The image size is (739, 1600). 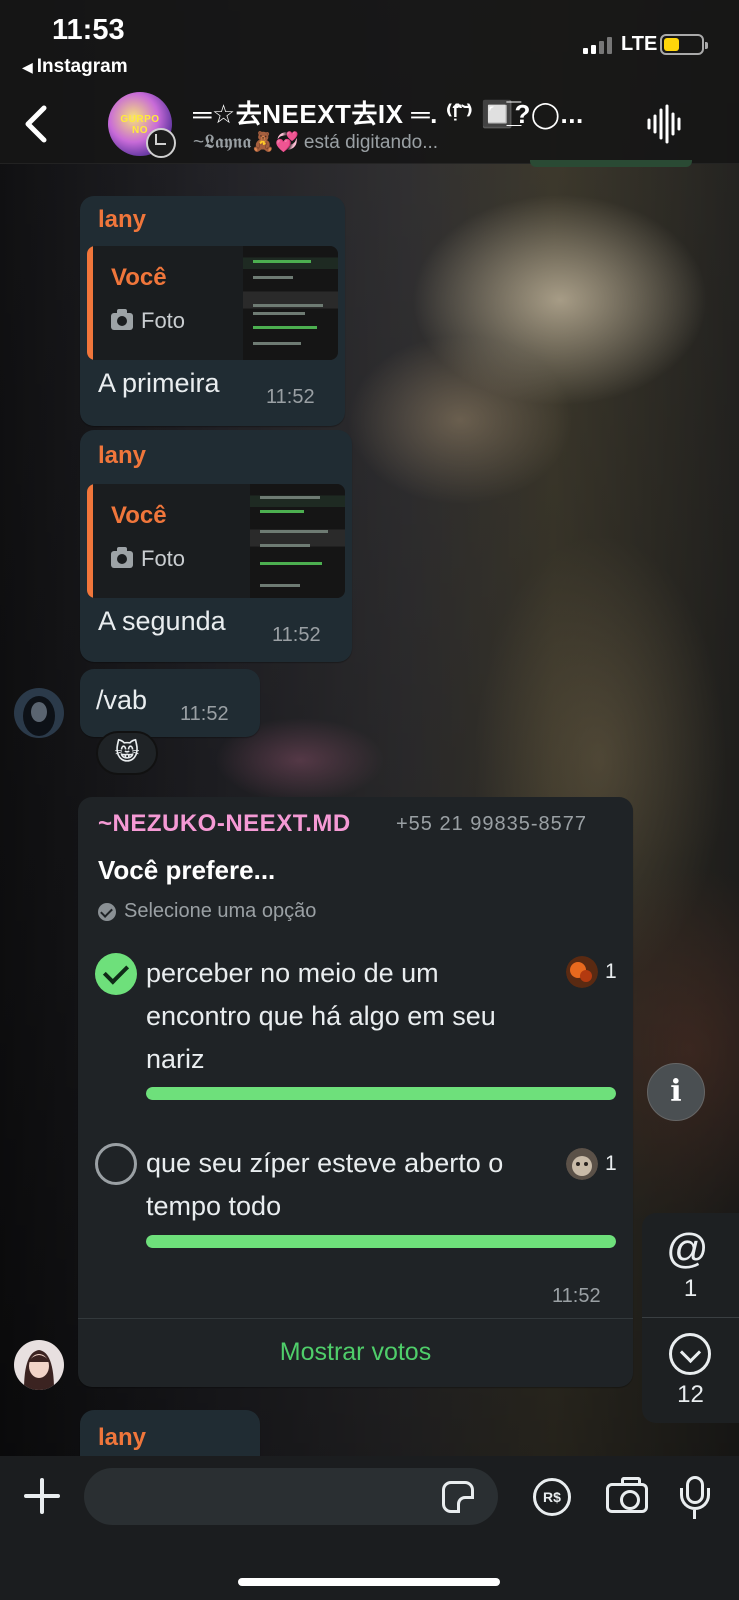 What do you see at coordinates (159, 383) in the screenshot?
I see `message-text: A primeira` at bounding box center [159, 383].